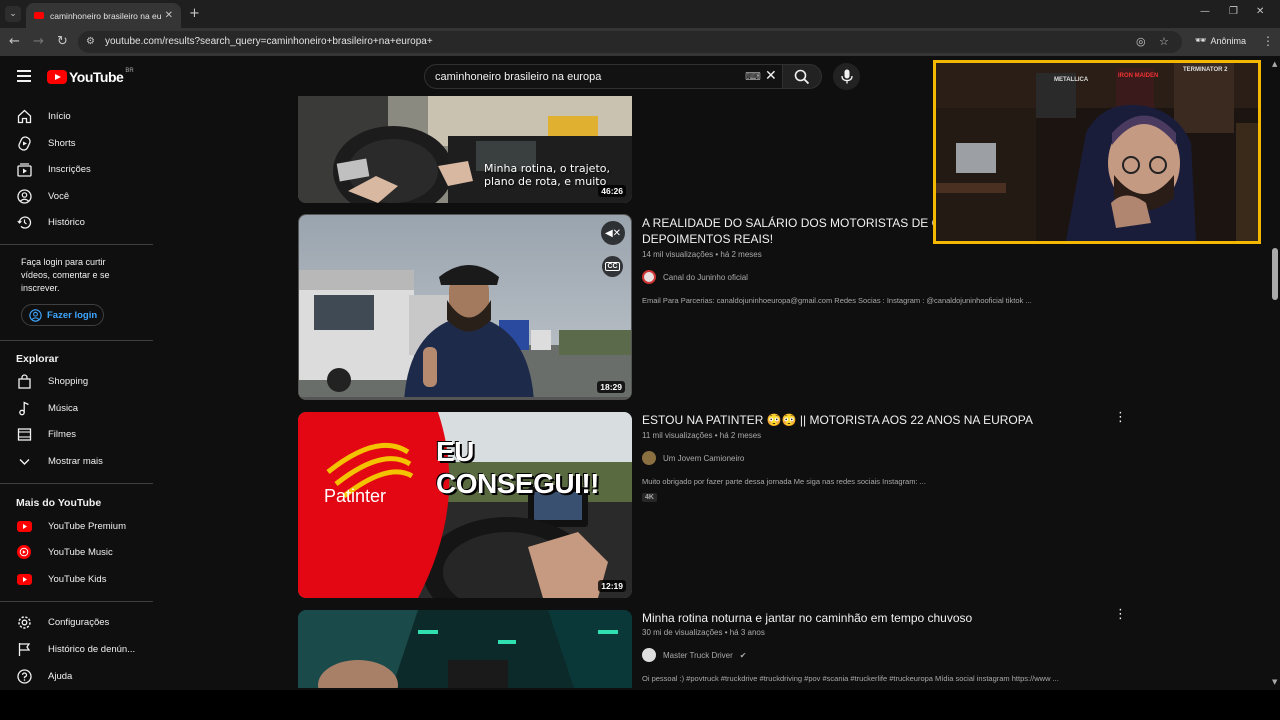  I want to click on video-thumbnail, so click(465, 649).